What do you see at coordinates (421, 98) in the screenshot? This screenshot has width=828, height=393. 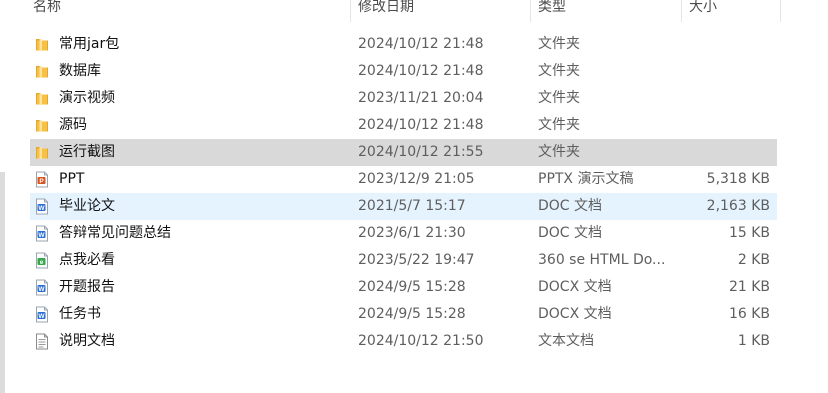 I see `file-modified-date: 2023/11/21 20:04` at bounding box center [421, 98].